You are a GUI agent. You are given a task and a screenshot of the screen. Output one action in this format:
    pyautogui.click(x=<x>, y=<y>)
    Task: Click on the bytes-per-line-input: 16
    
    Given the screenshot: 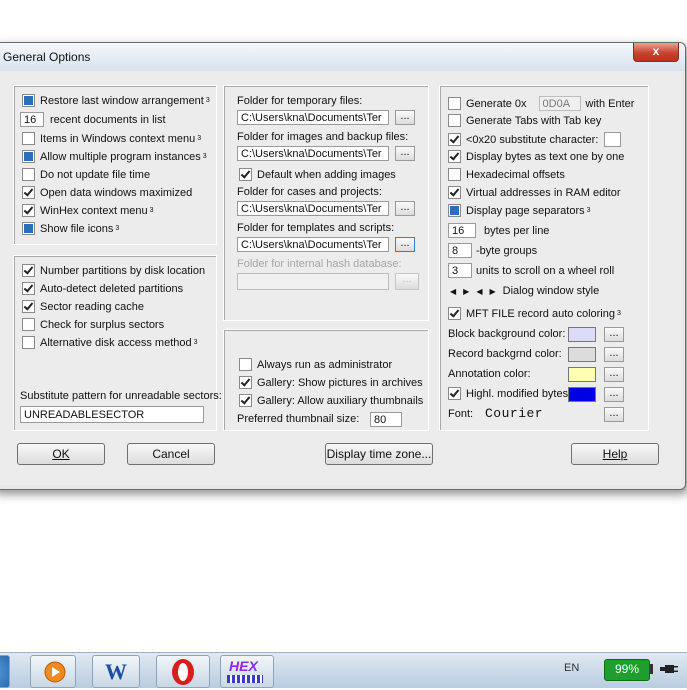 What is the action you would take?
    pyautogui.click(x=462, y=230)
    